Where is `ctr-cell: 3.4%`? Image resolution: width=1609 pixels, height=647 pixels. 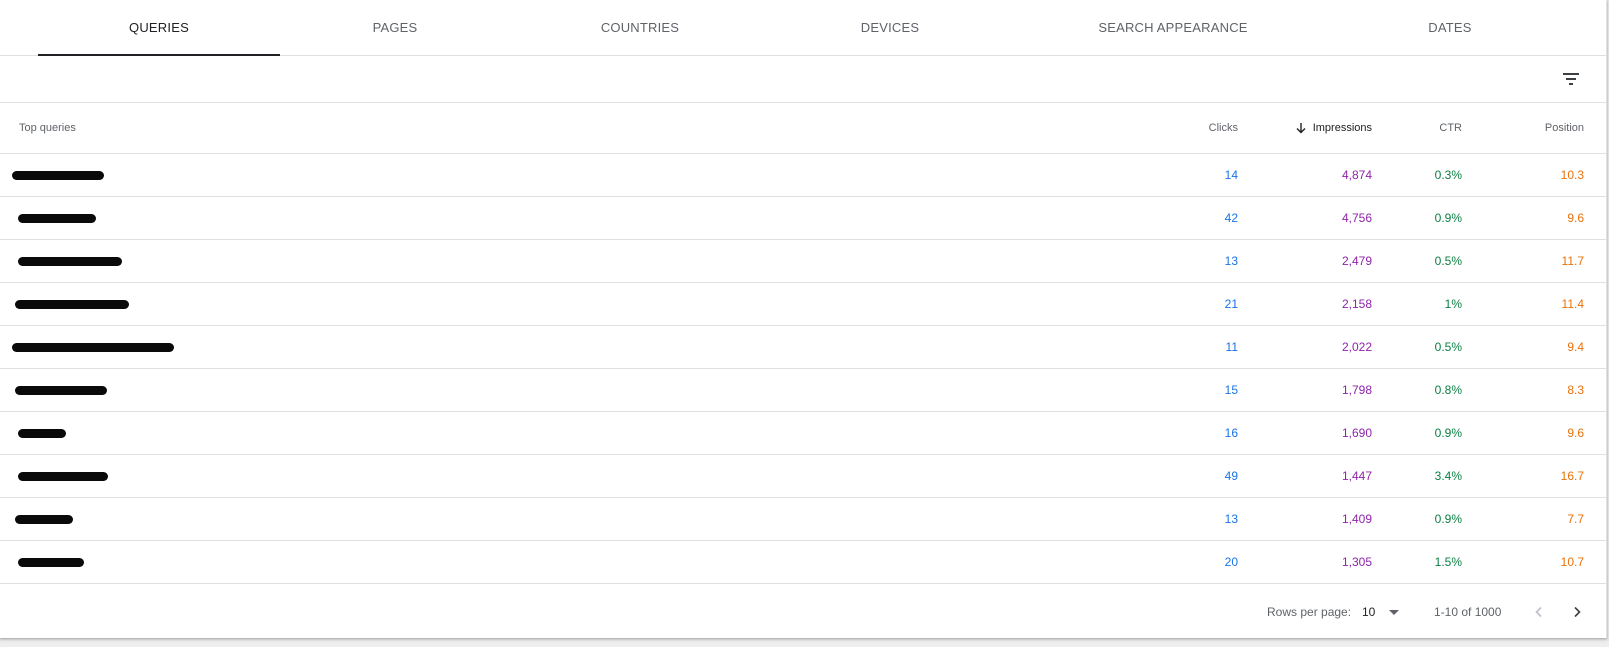 ctr-cell: 3.4% is located at coordinates (1448, 476).